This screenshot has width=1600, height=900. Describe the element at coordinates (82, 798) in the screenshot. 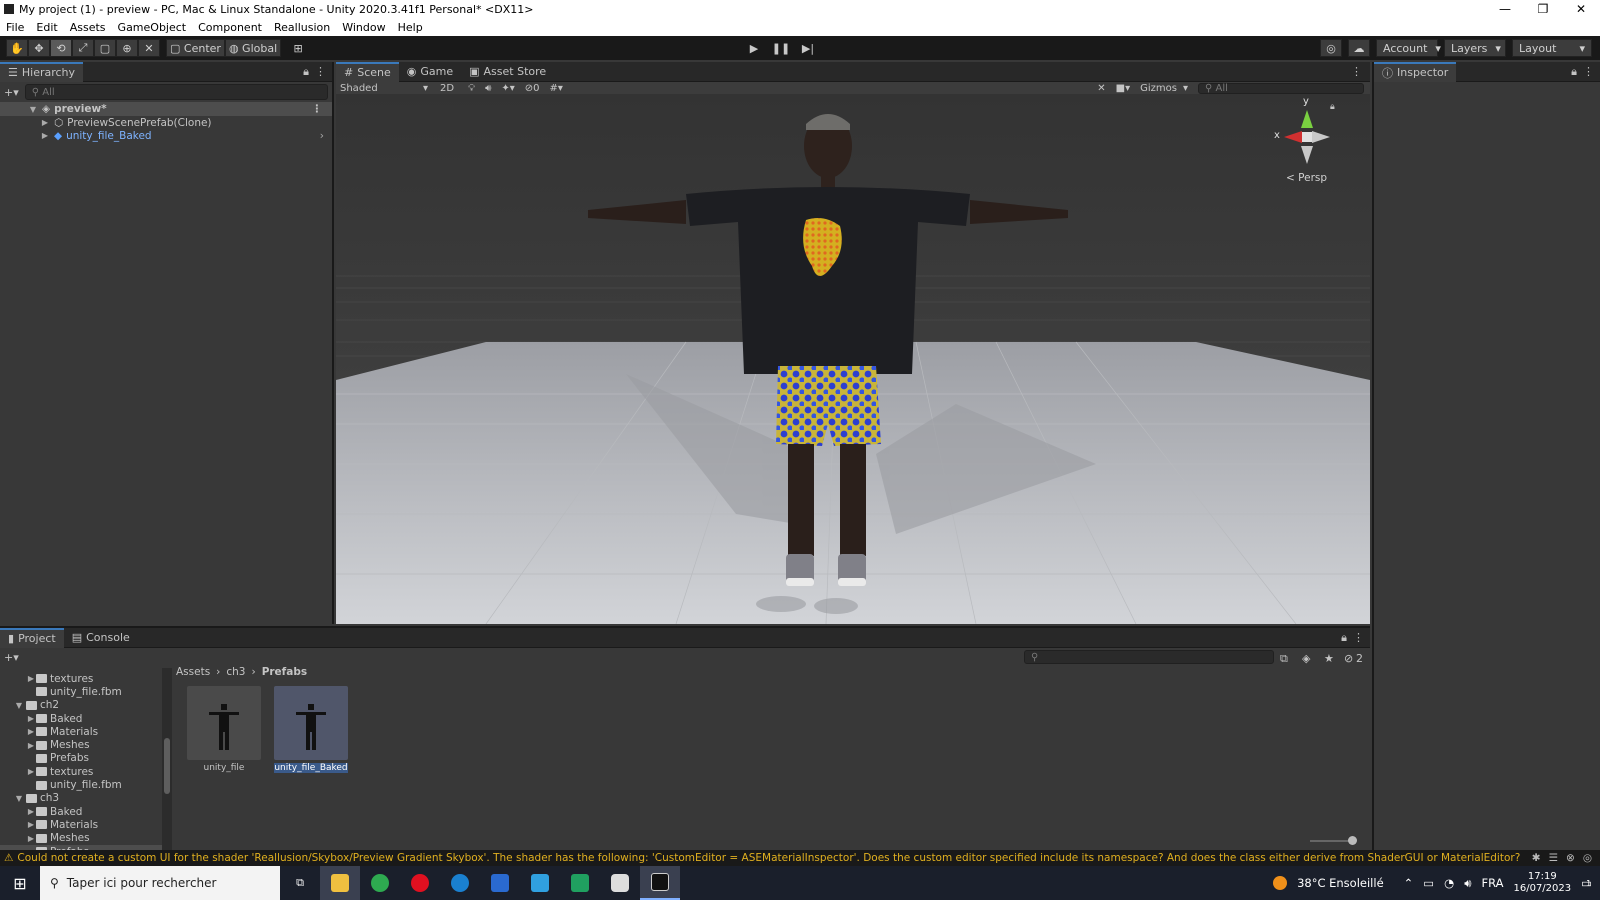

I see `folder-tree-item: ▼ ch3` at that location.